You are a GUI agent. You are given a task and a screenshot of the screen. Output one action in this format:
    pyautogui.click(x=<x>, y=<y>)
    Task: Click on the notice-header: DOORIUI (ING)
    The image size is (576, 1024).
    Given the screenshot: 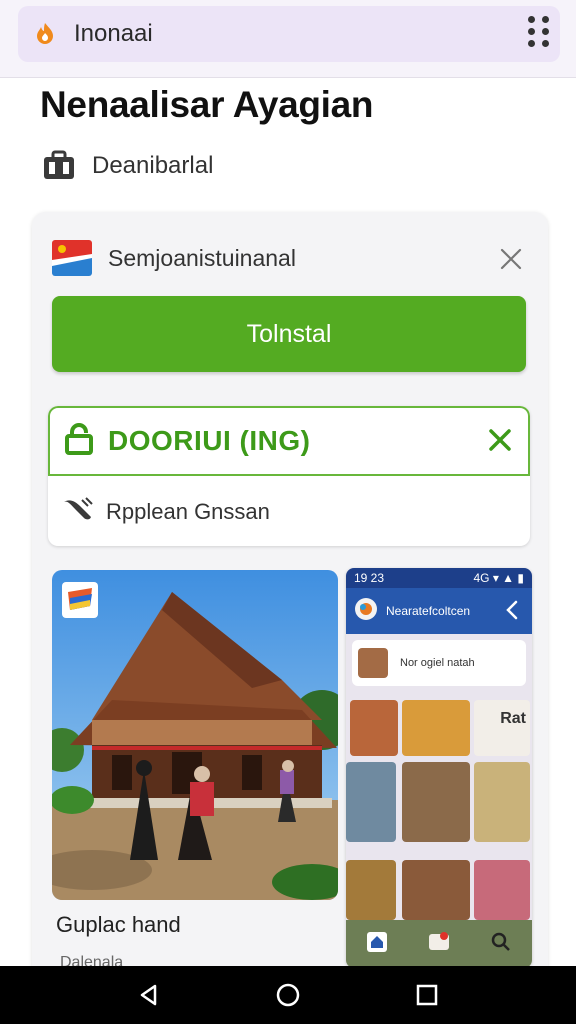 What is the action you would take?
    pyautogui.click(x=289, y=441)
    